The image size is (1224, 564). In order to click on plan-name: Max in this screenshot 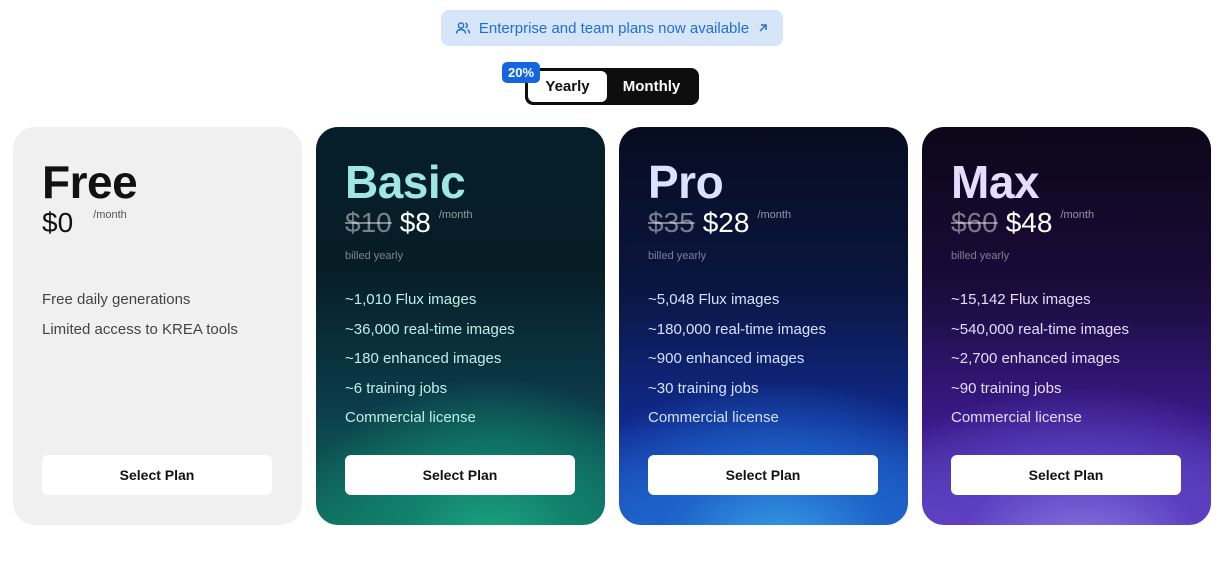, I will do `click(995, 182)`.